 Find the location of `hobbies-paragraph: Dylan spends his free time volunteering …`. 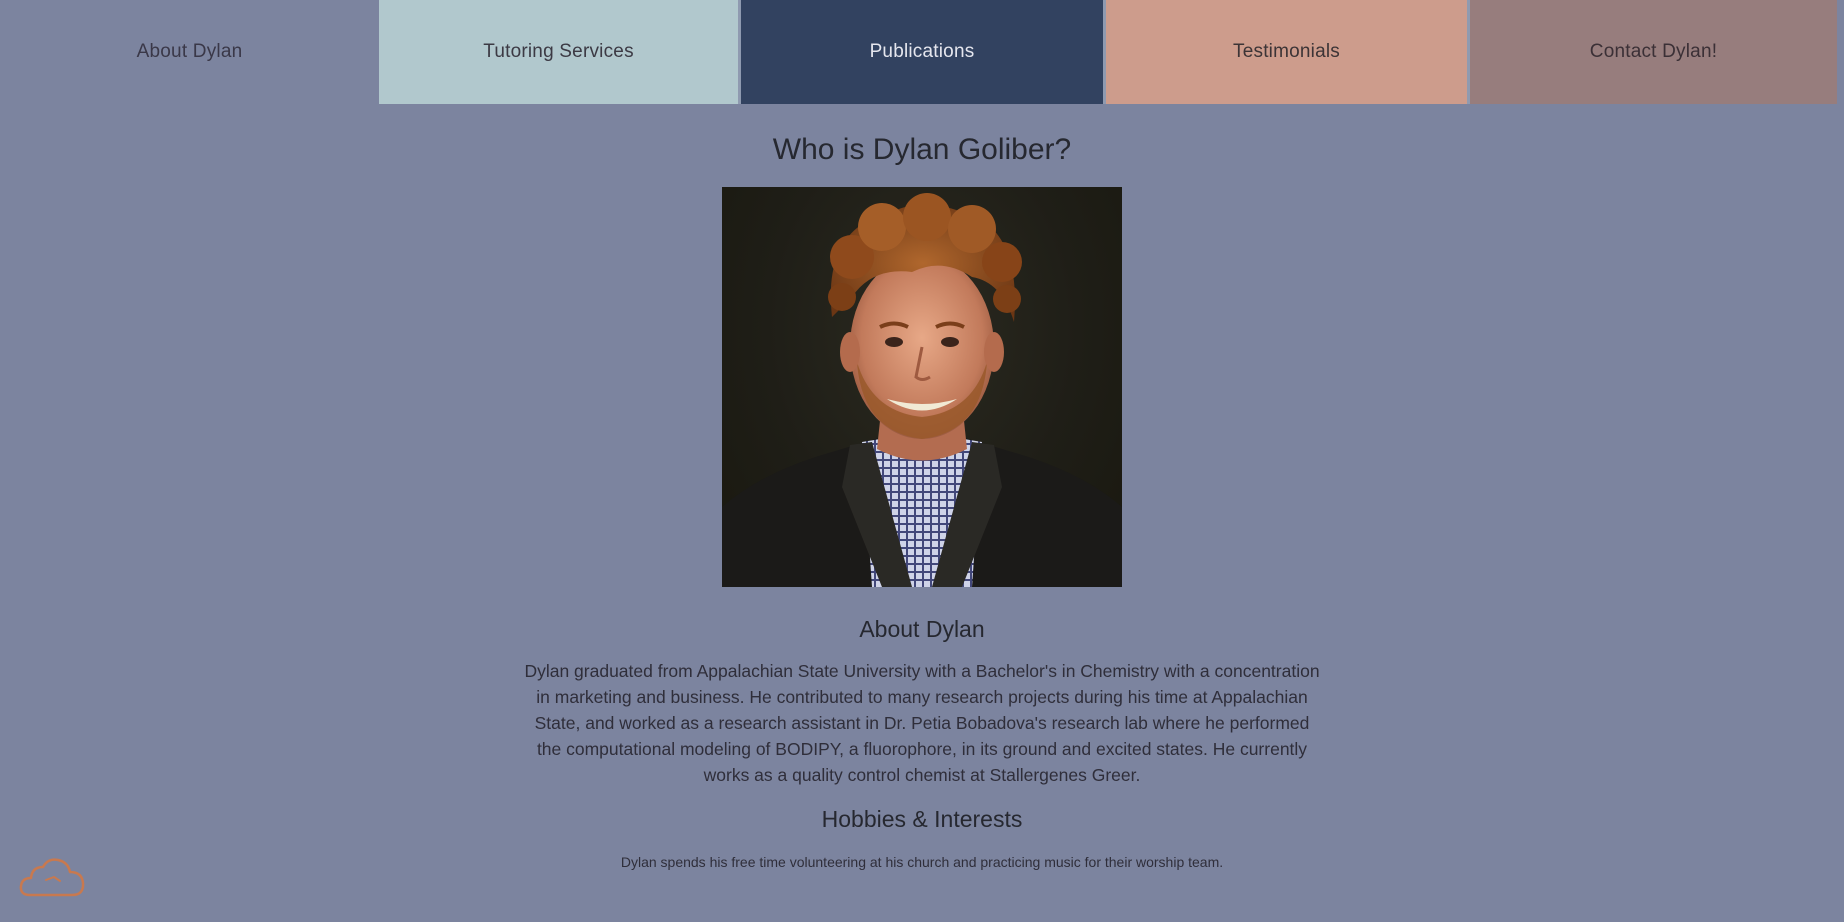

hobbies-paragraph: Dylan spends his free time volunteering … is located at coordinates (922, 862).